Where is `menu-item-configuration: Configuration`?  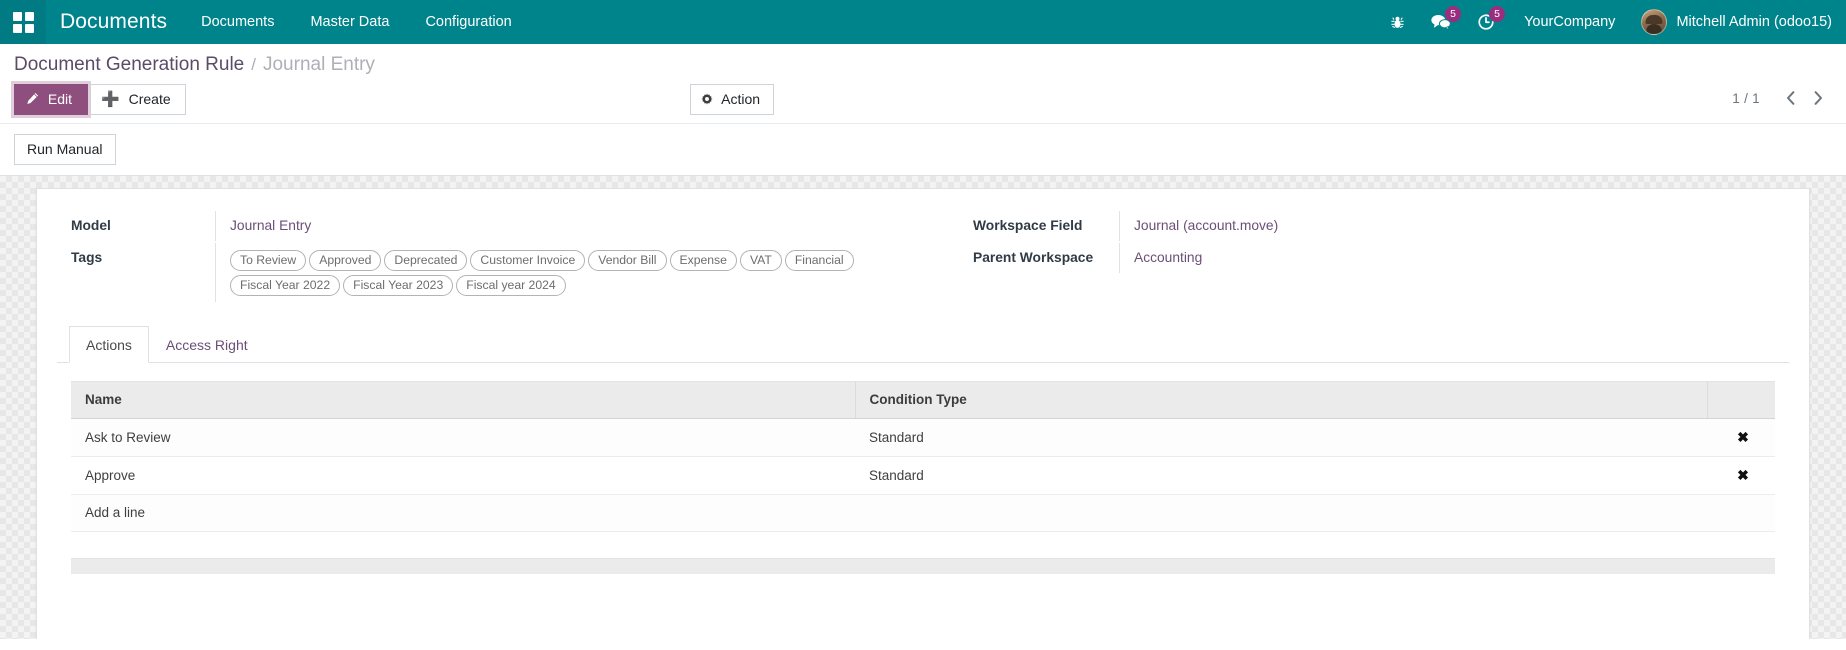 menu-item-configuration: Configuration is located at coordinates (468, 22).